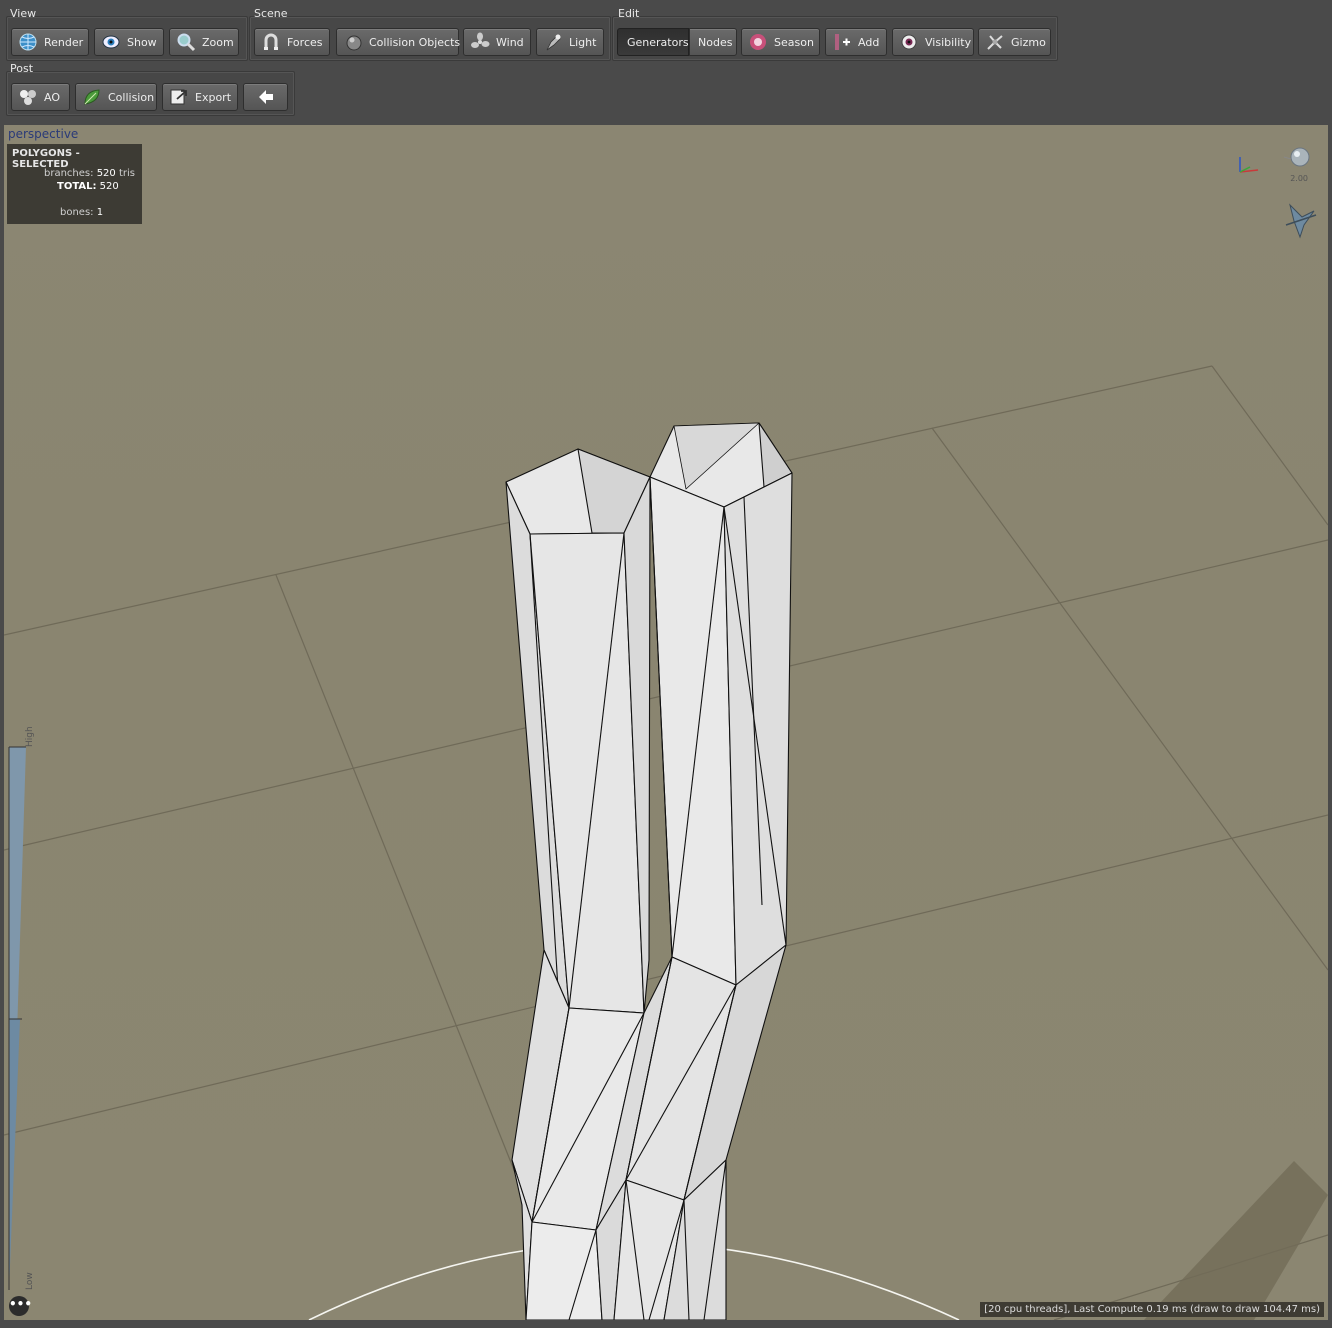 The image size is (1332, 1328). What do you see at coordinates (658, 42) in the screenshot?
I see `generators-label: Generators` at bounding box center [658, 42].